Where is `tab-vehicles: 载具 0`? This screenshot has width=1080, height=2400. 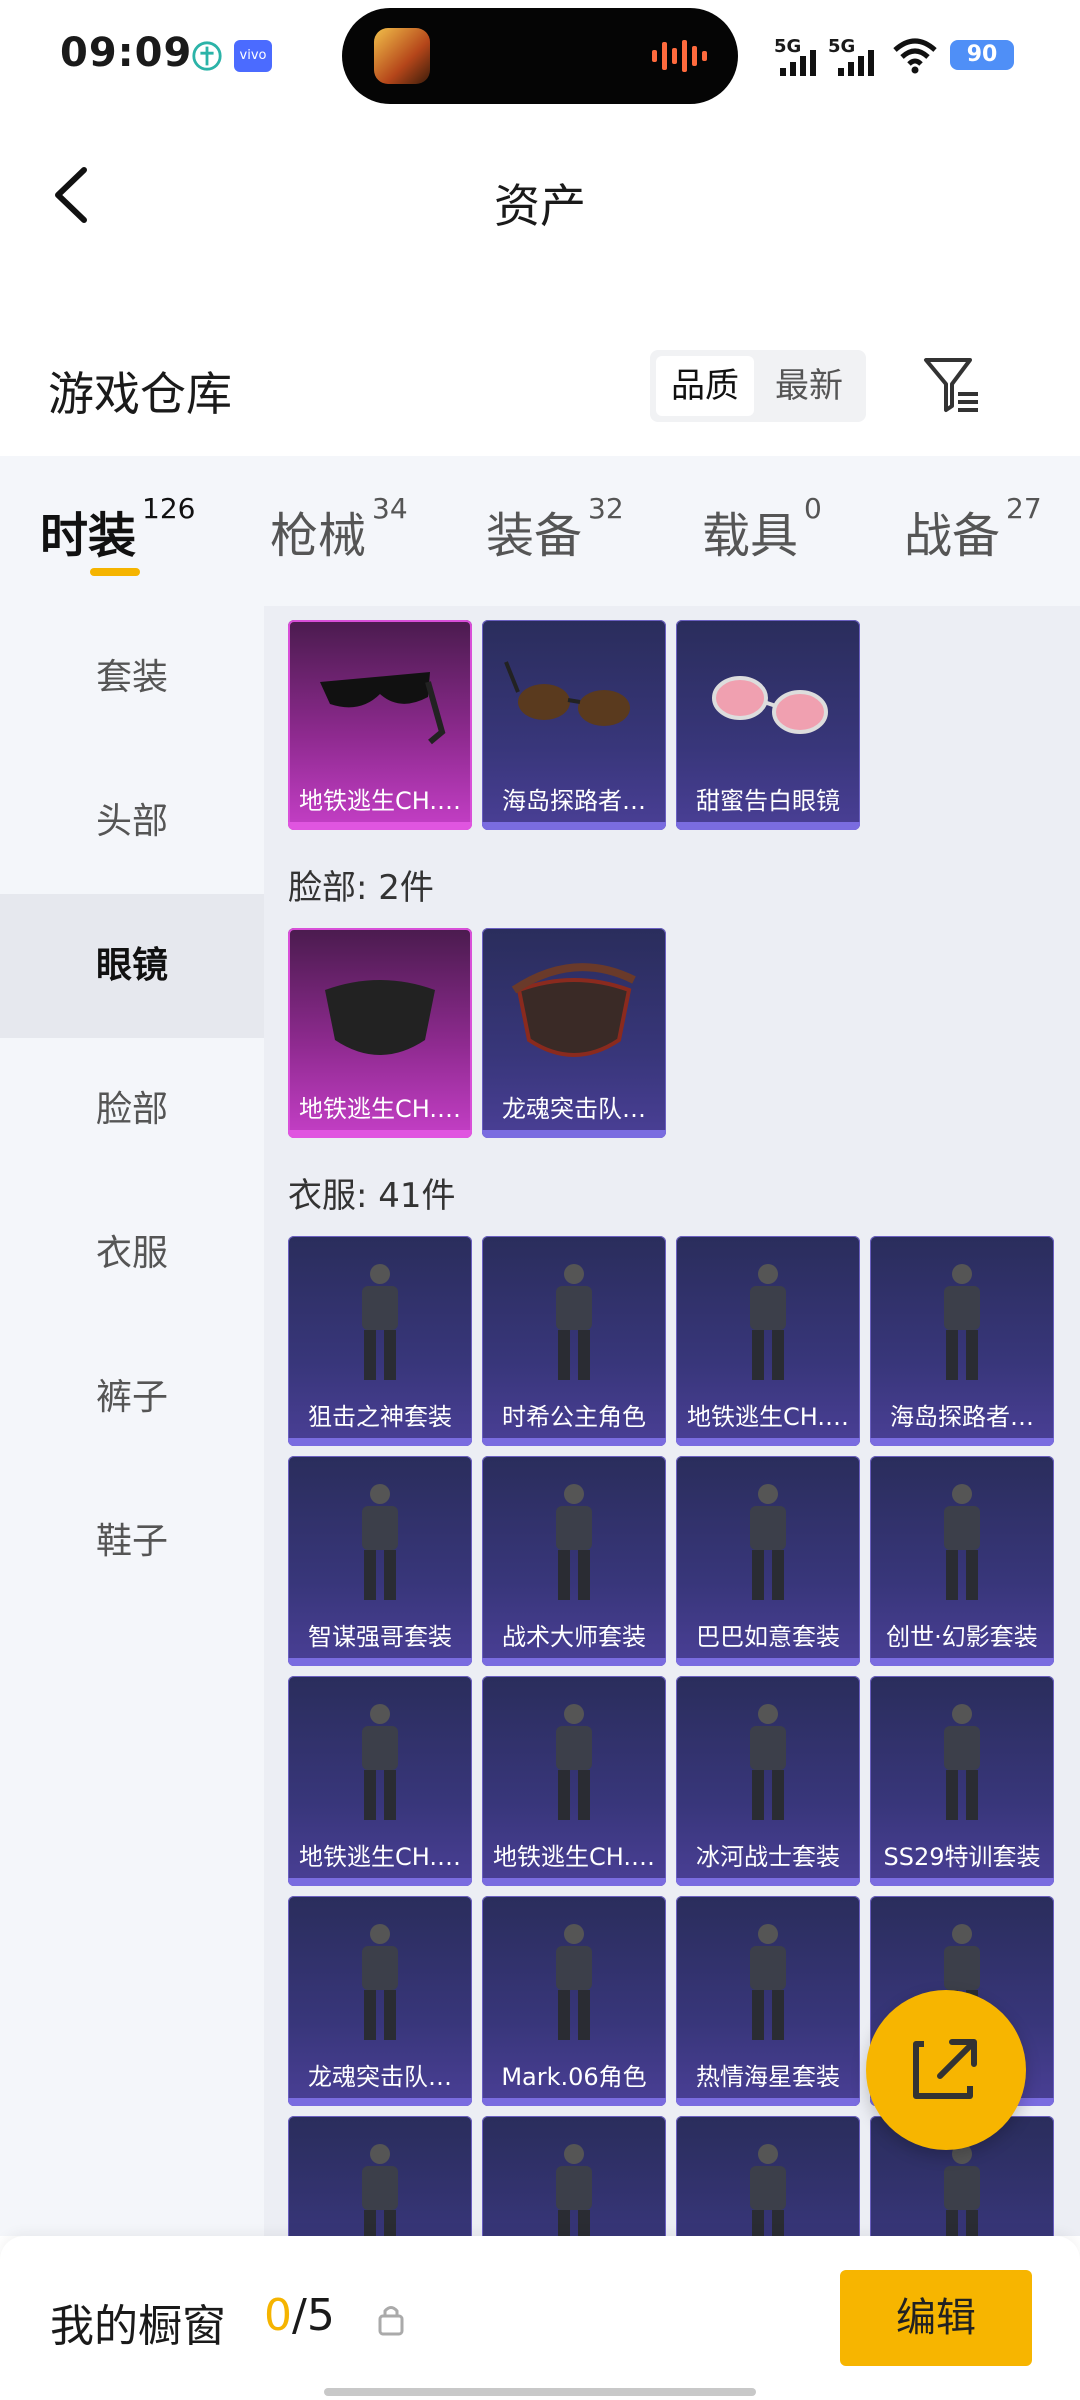
tab-vehicles: 载具 0 is located at coordinates (762, 529).